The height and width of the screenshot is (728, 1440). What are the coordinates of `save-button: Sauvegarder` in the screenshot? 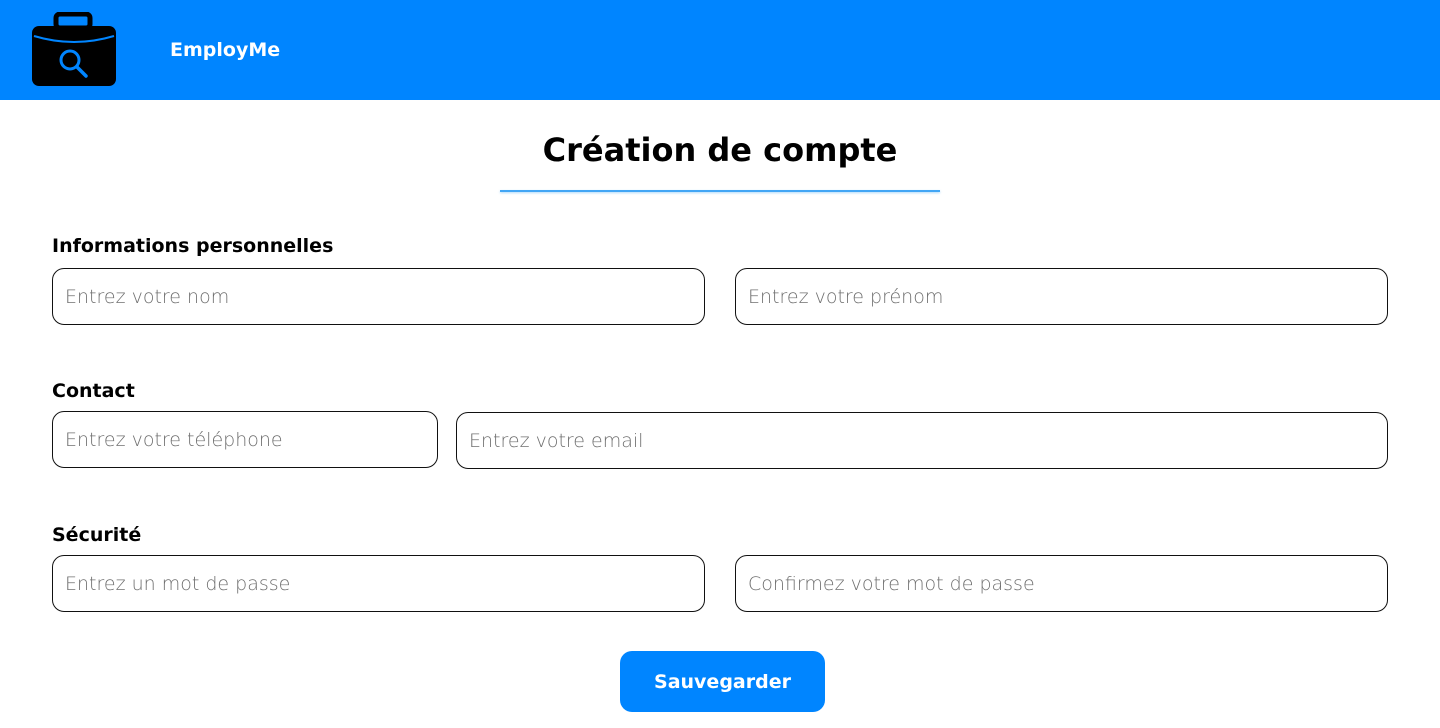 It's located at (722, 681).